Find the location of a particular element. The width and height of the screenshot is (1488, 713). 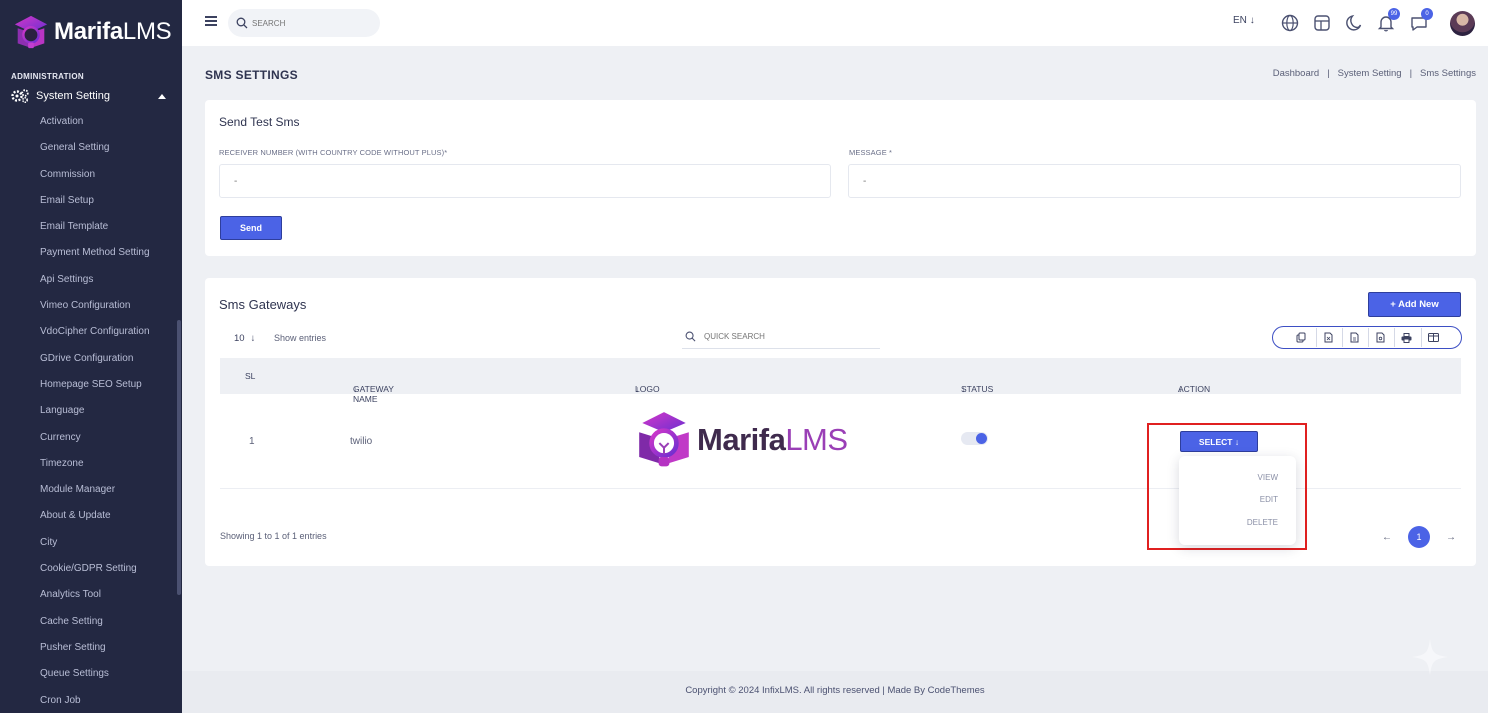

sidebar-item-email-template: Email Template is located at coordinates (91, 227).